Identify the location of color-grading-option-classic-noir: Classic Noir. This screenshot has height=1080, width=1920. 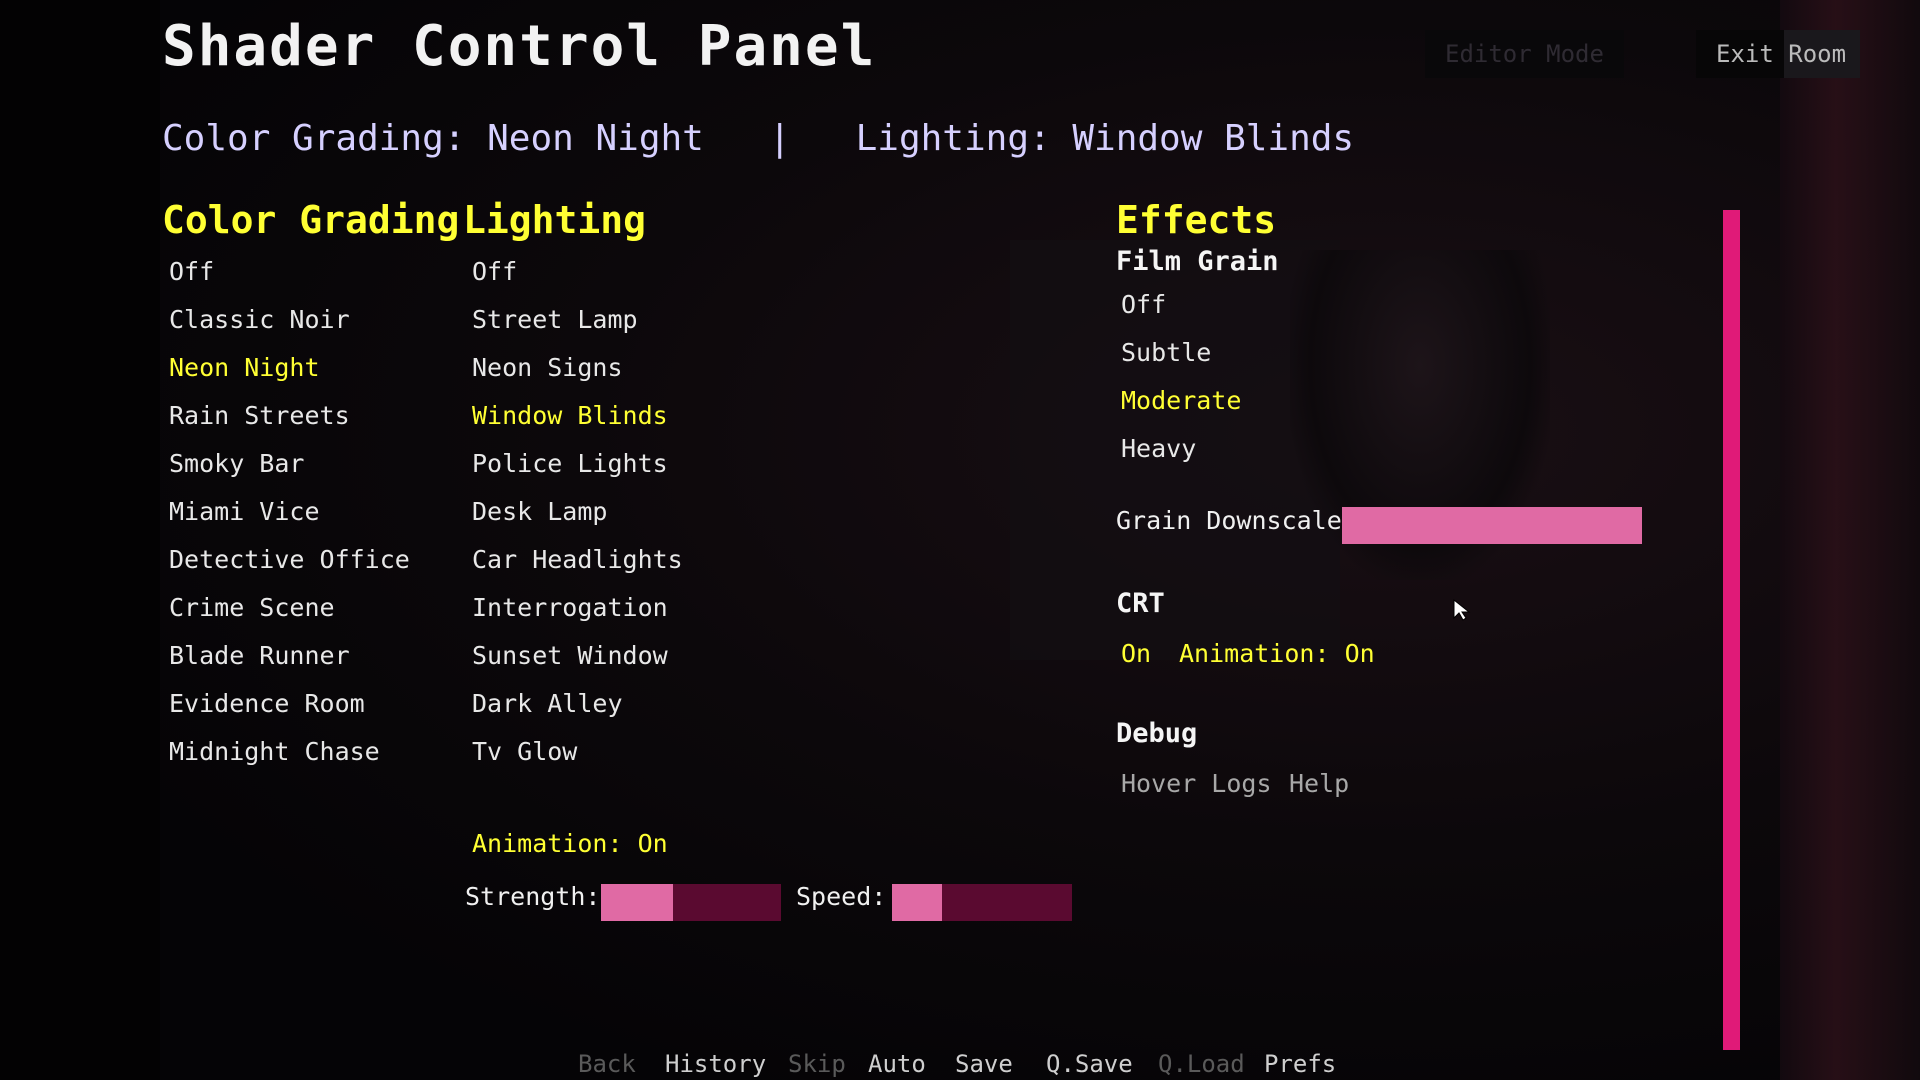
(314, 320).